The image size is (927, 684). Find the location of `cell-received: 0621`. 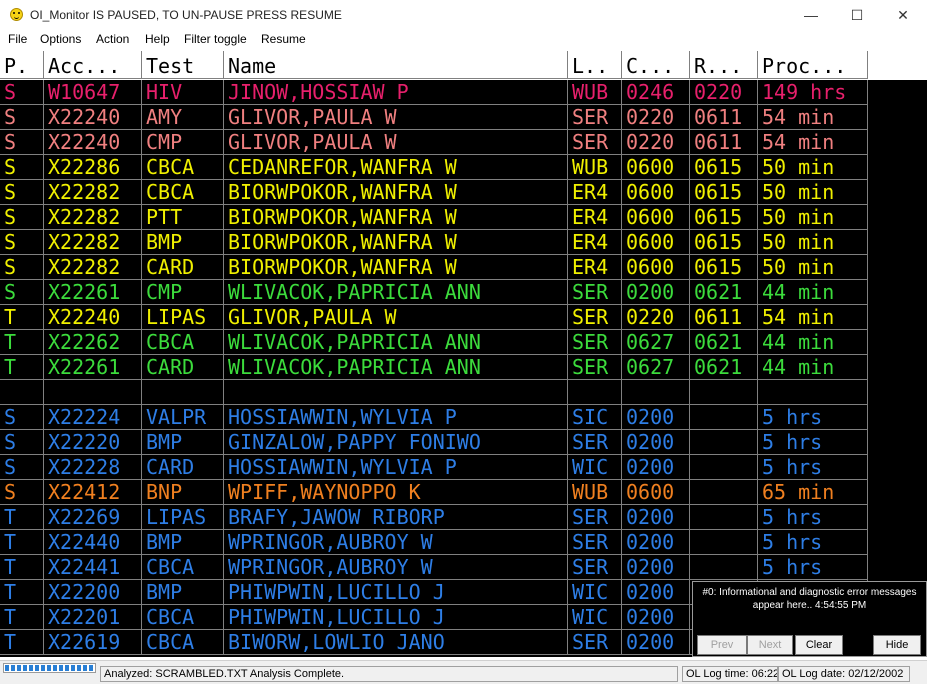

cell-received: 0621 is located at coordinates (724, 367).